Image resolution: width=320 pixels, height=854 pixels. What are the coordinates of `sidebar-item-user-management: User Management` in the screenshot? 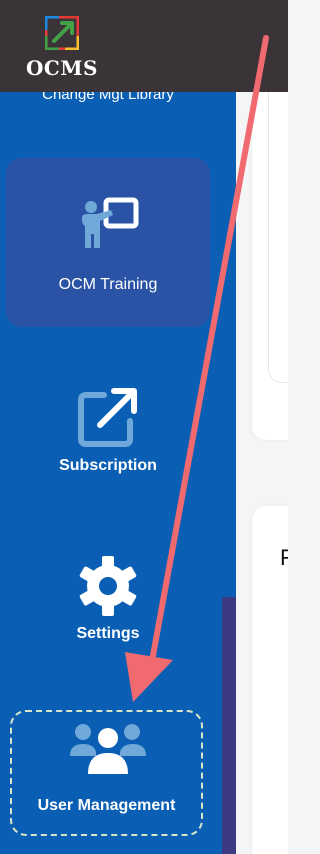 It's located at (106, 773).